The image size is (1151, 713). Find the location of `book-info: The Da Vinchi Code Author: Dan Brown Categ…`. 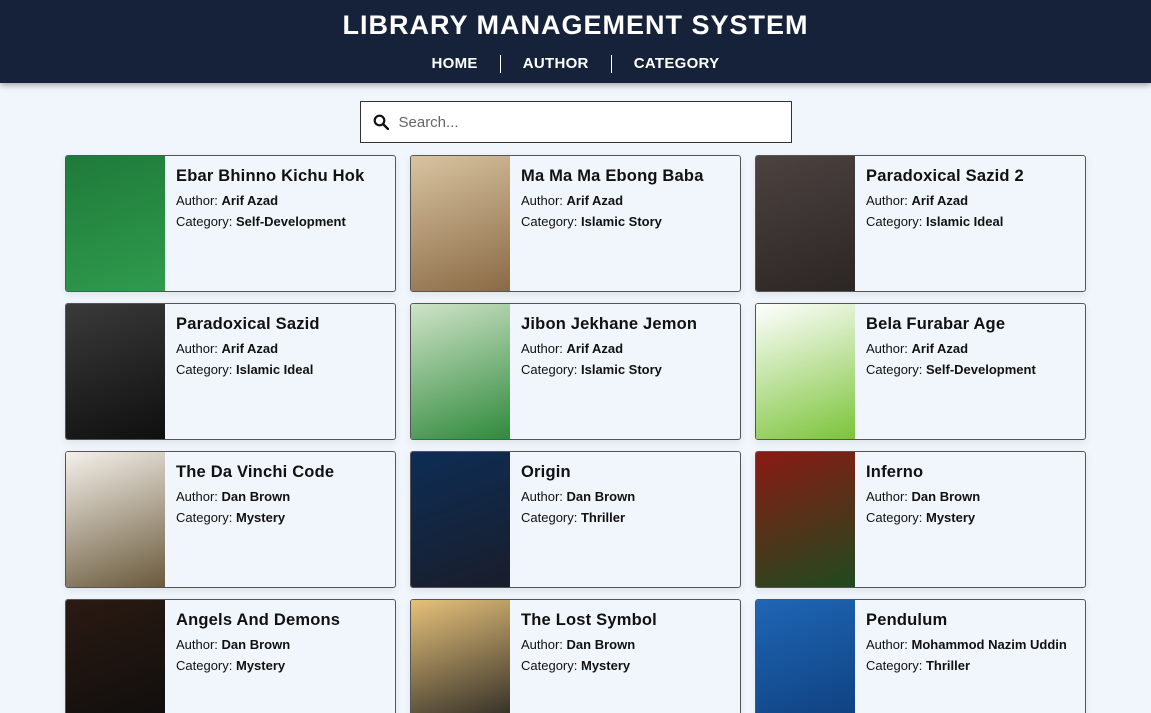

book-info: The Da Vinchi Code Author: Dan Brown Categ… is located at coordinates (254, 519).